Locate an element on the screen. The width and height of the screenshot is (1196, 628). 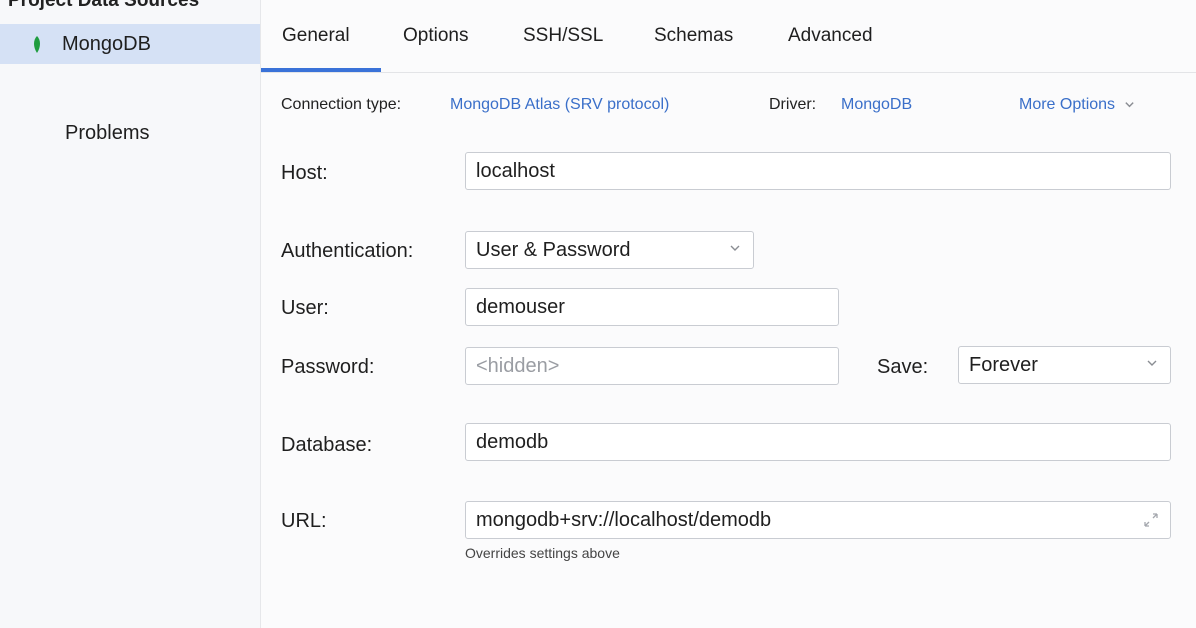
database-label: Database: is located at coordinates (327, 445).